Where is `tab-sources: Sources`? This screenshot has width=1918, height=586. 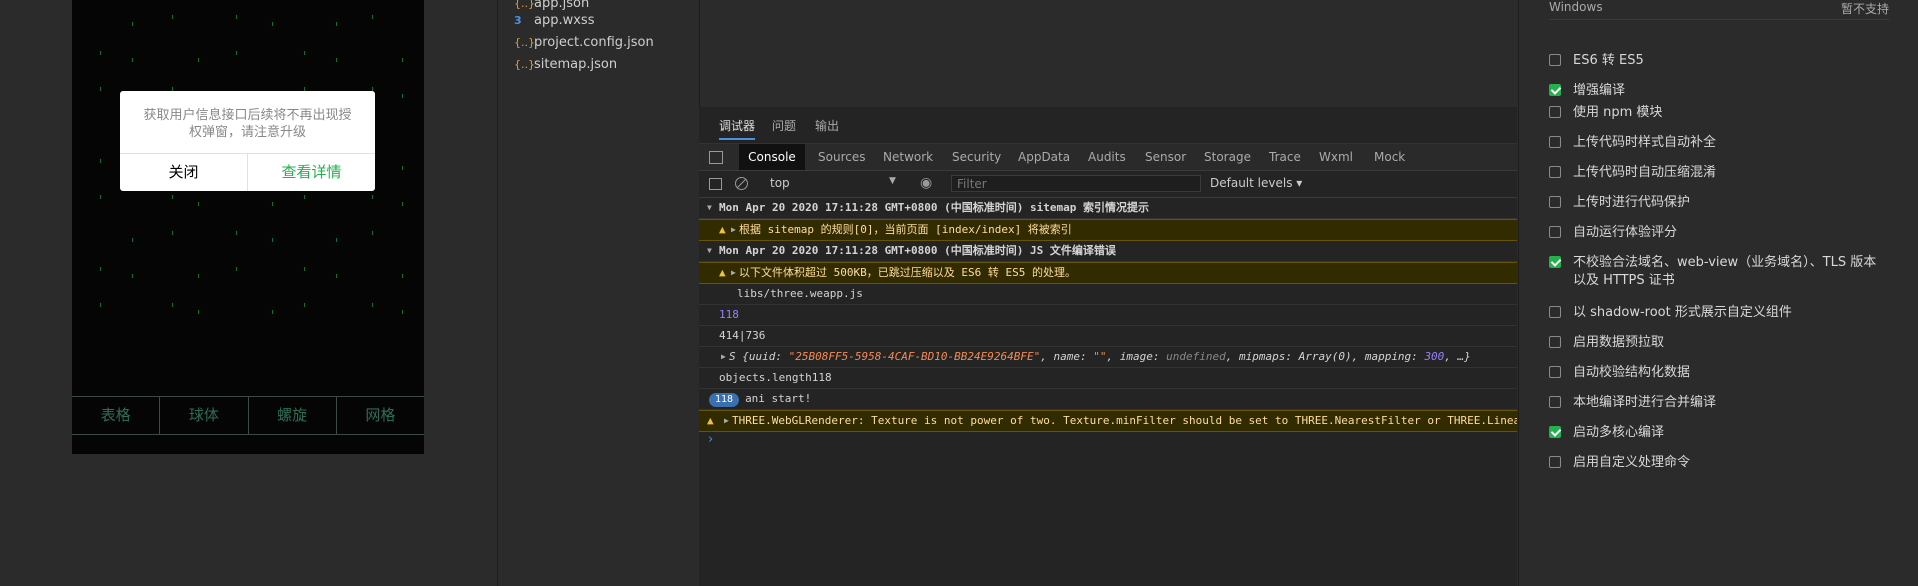
tab-sources: Sources is located at coordinates (841, 157).